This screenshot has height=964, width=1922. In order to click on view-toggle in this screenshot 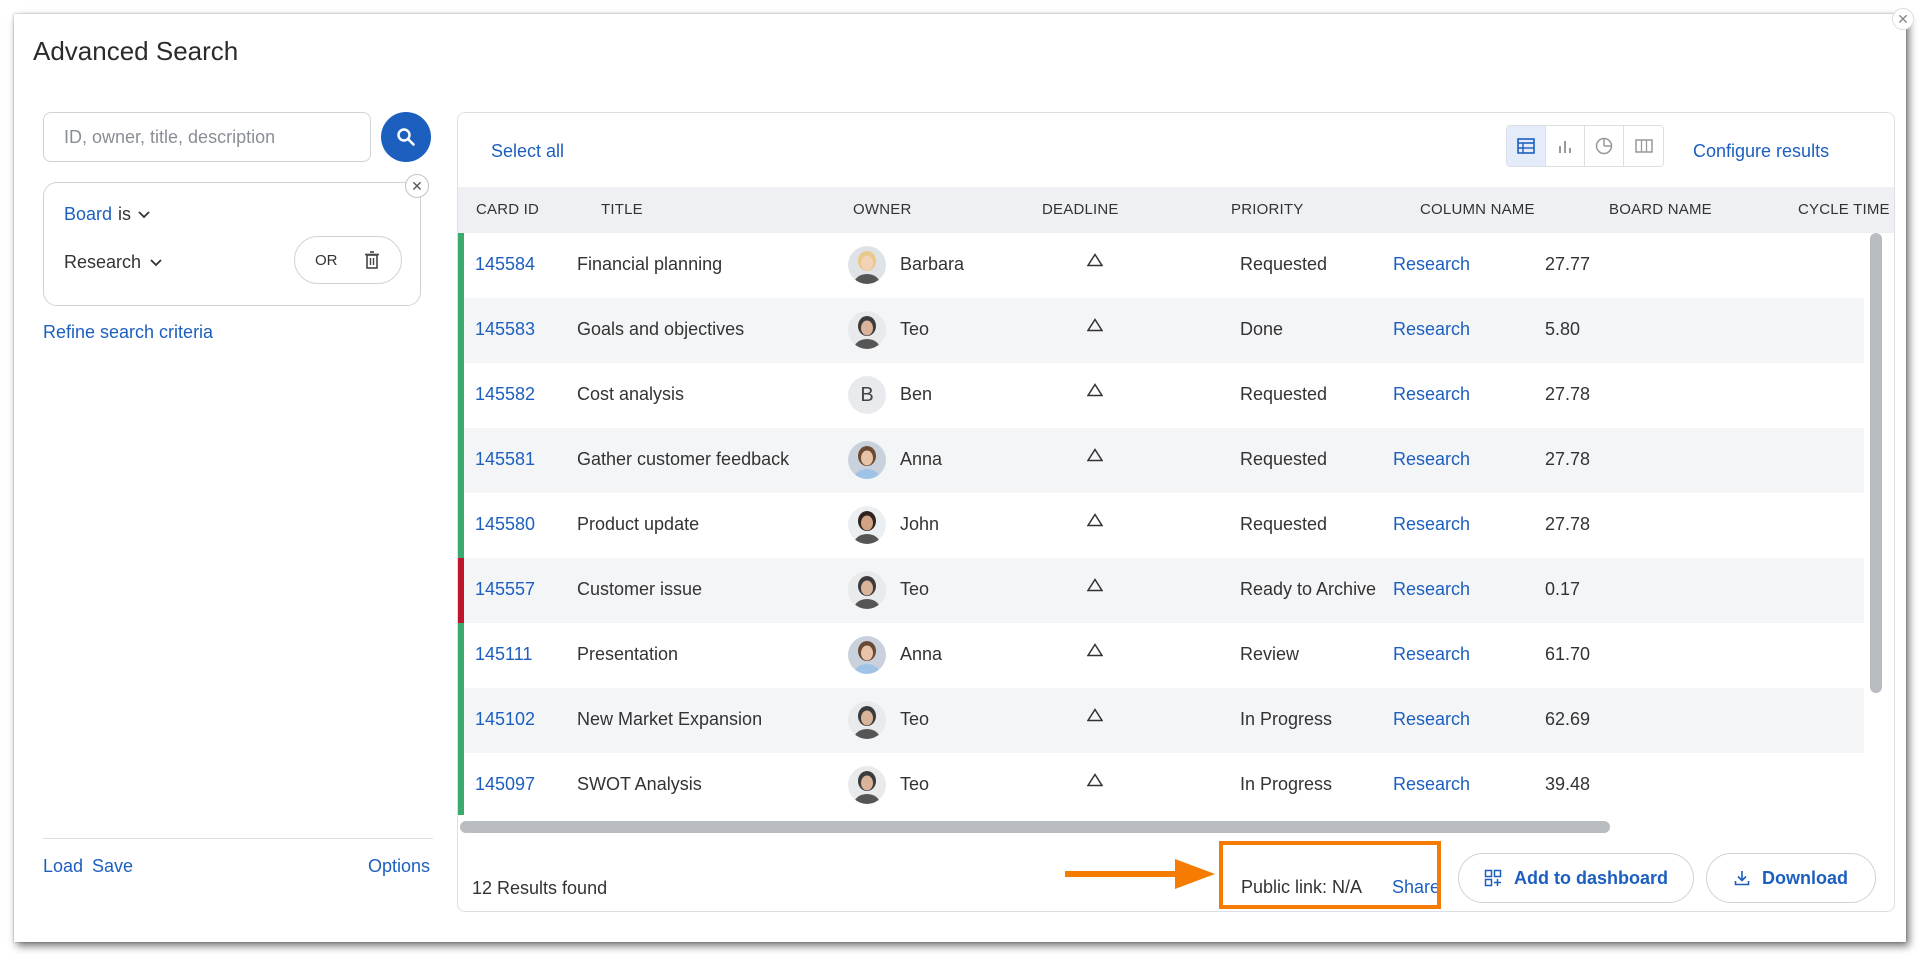, I will do `click(1585, 146)`.